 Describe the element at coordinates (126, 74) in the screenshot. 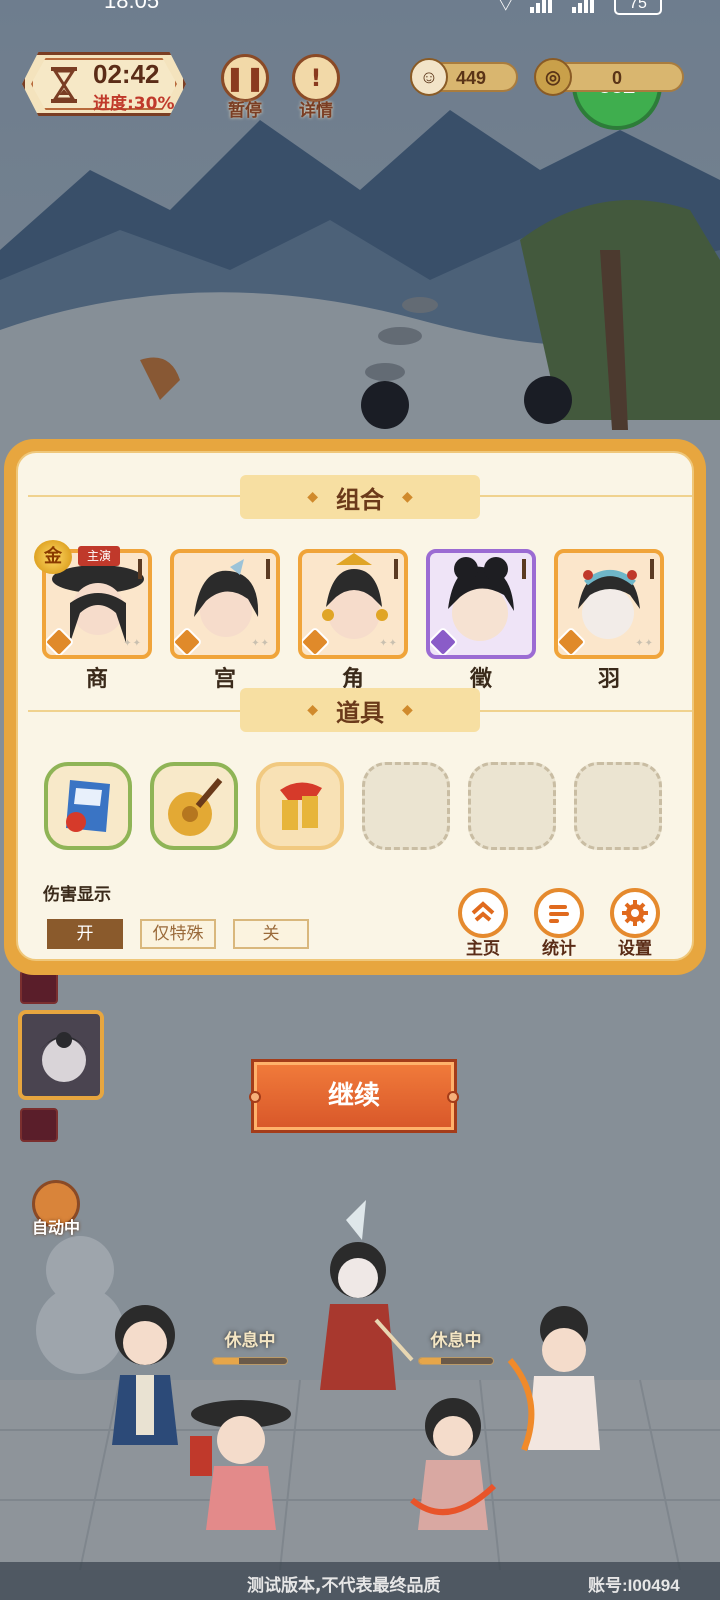

I see `timer-time: 02:42` at that location.